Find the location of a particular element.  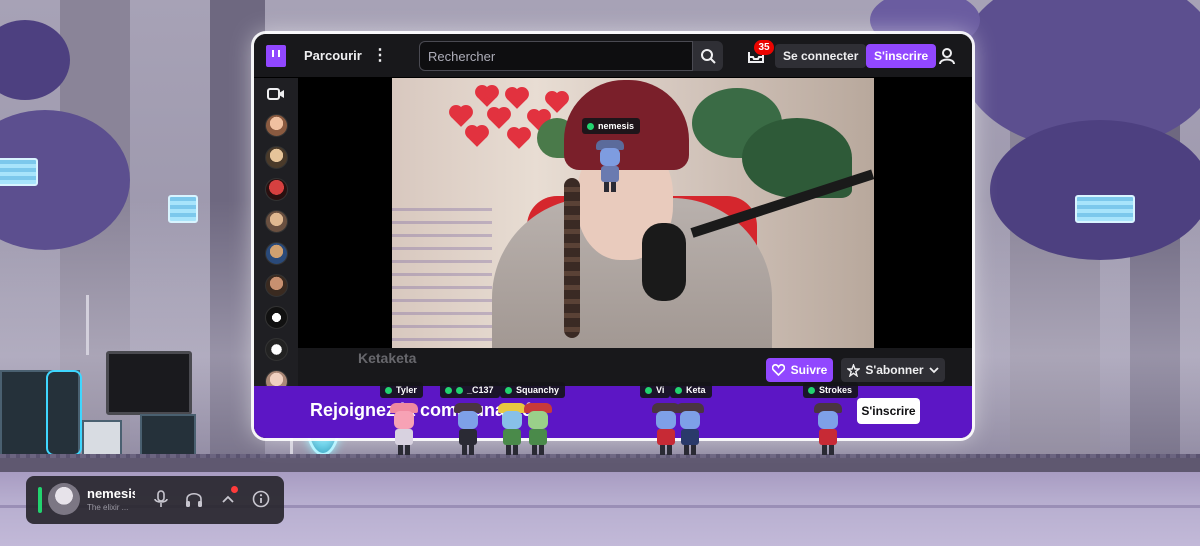

player-name-tag: Tyler is located at coordinates (401, 390).